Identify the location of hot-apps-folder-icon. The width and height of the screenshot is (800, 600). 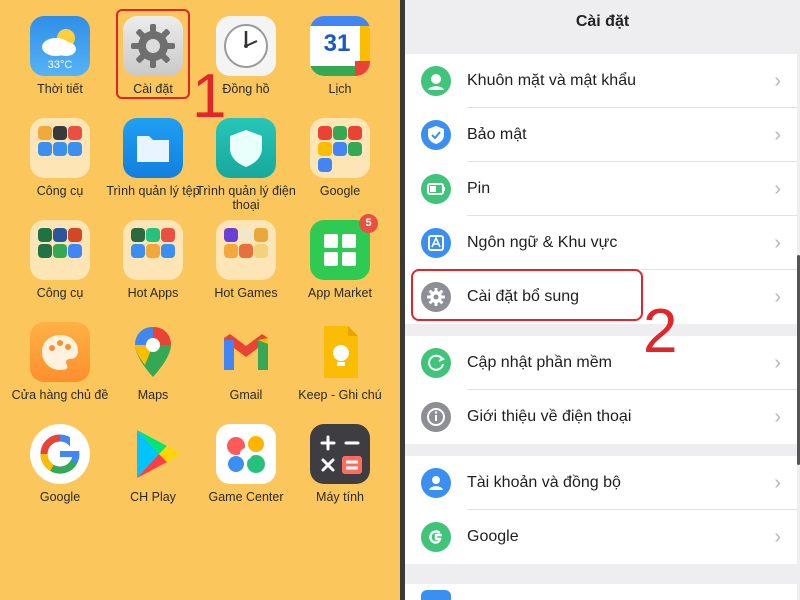
(153, 250).